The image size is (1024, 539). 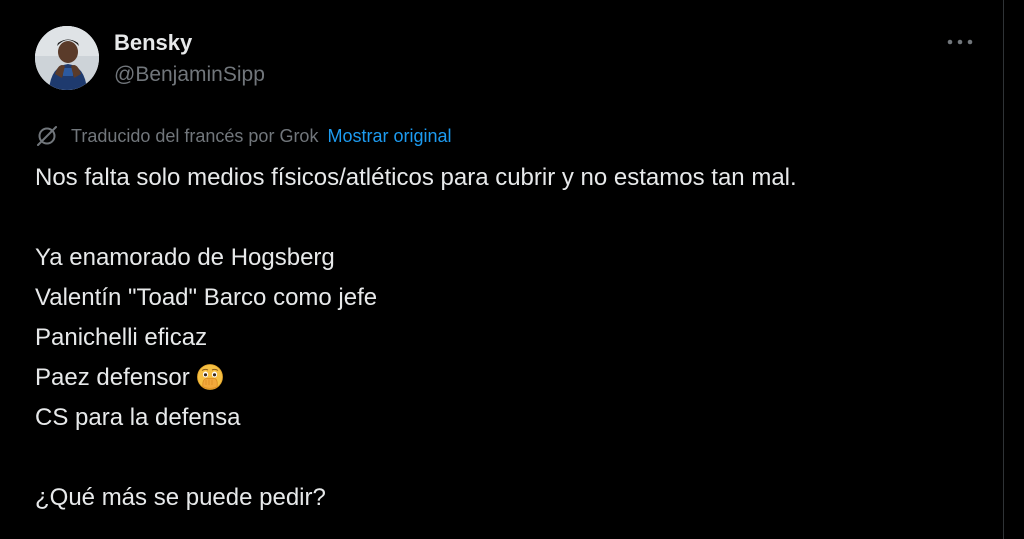 I want to click on display-name: Bensky, so click(x=153, y=43).